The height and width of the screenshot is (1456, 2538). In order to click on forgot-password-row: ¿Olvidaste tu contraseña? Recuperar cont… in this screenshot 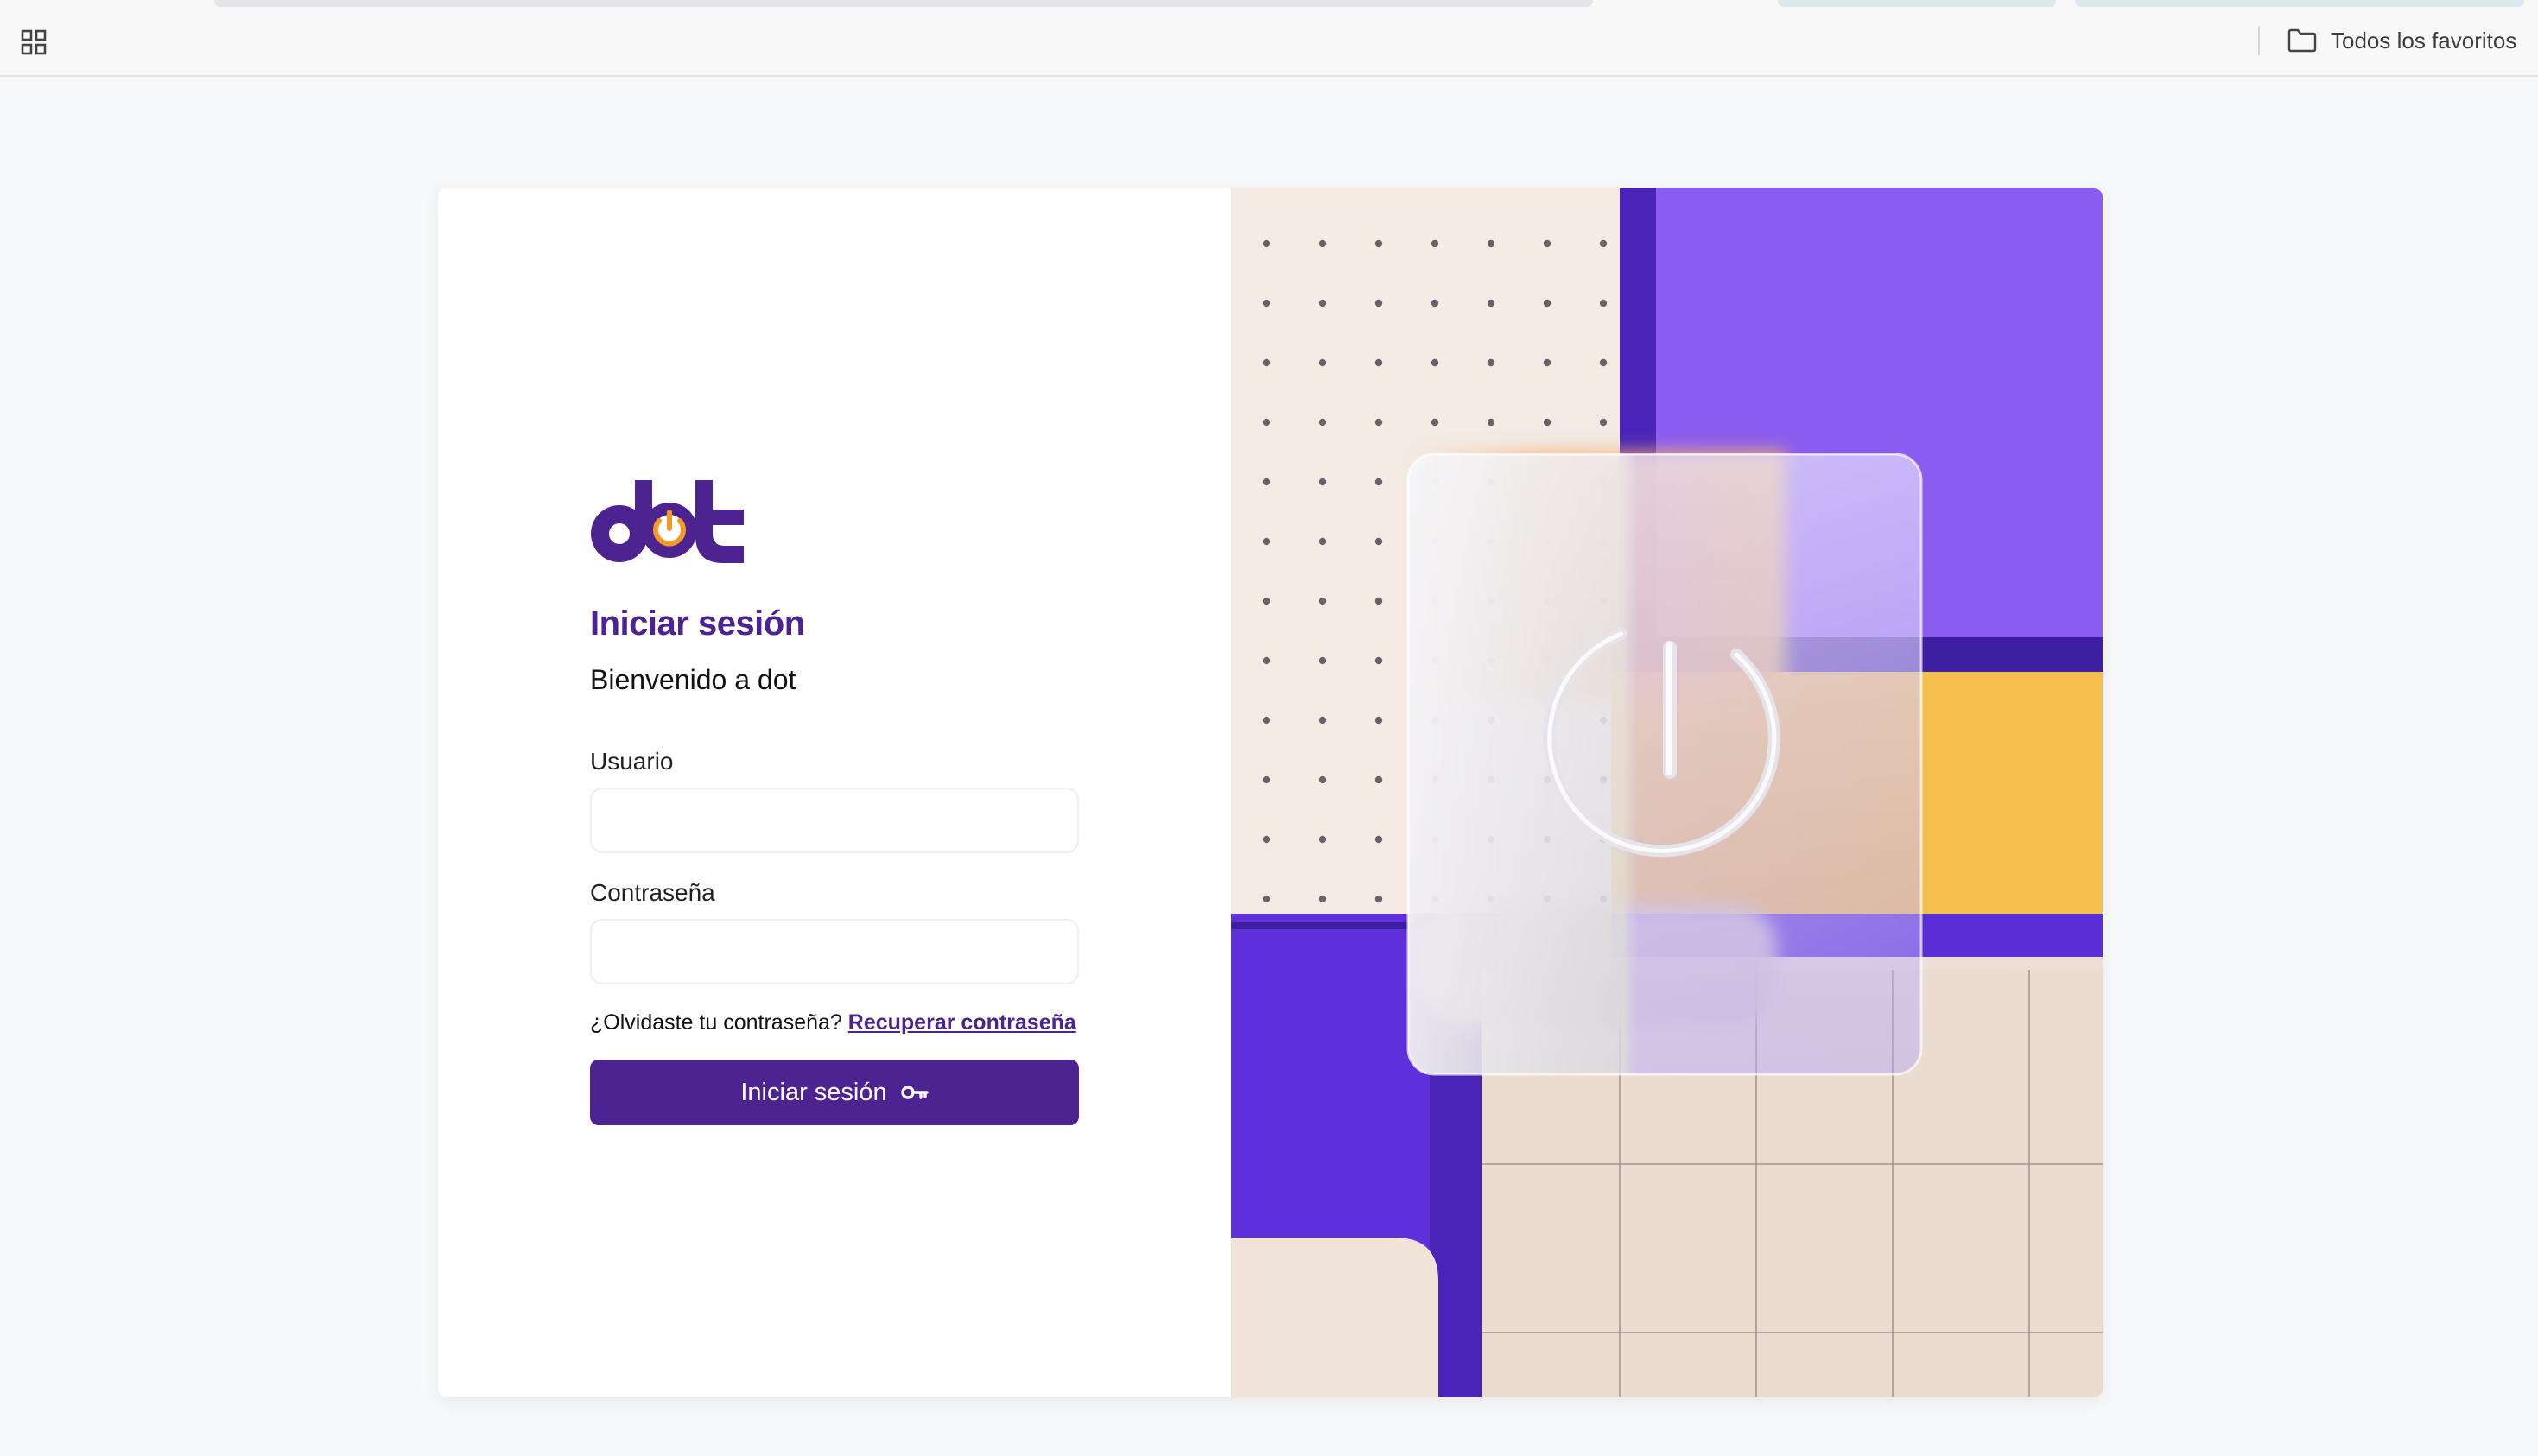, I will do `click(834, 1023)`.